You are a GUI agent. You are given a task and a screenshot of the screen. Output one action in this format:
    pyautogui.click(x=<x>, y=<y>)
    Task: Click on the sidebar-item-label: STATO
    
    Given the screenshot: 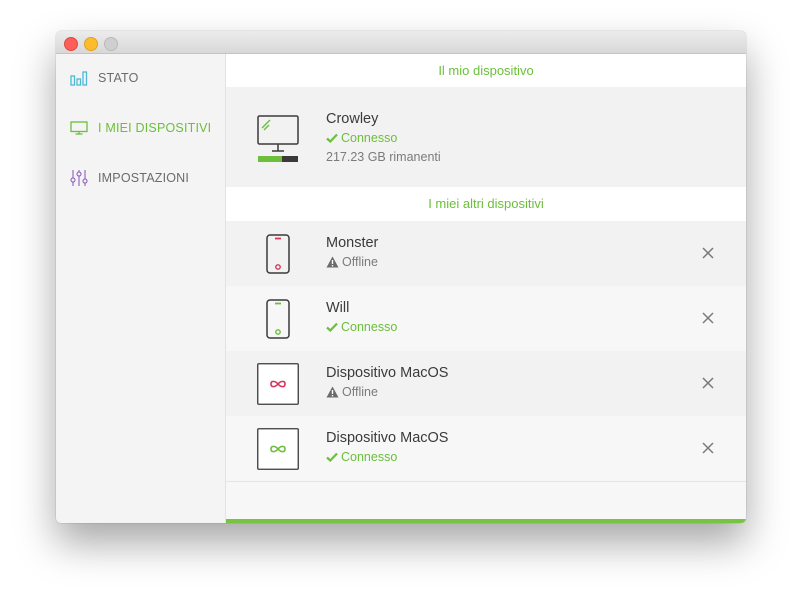 What is the action you would take?
    pyautogui.click(x=118, y=78)
    